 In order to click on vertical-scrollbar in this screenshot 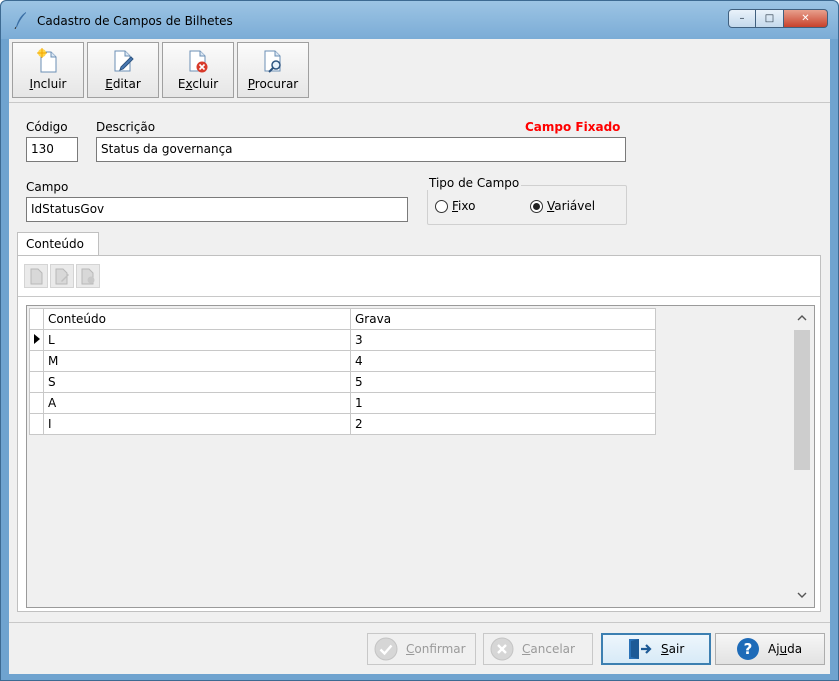, I will do `click(802, 456)`.